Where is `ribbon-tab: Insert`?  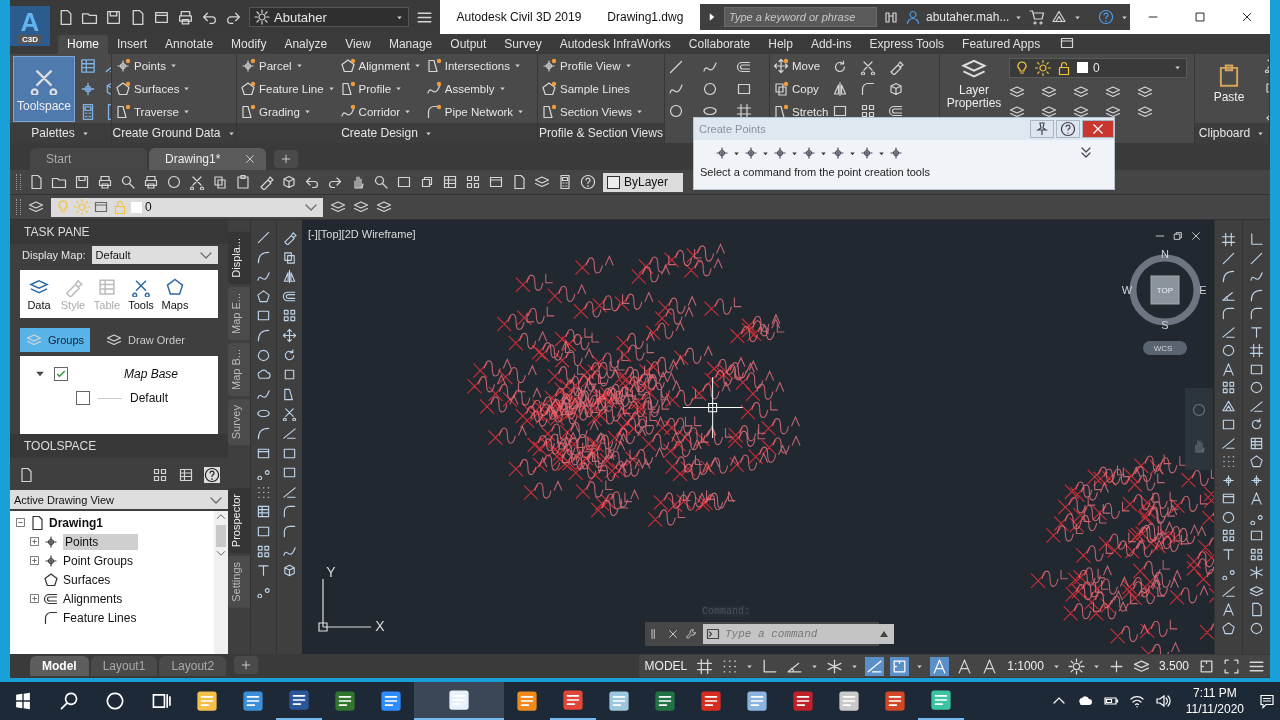 ribbon-tab: Insert is located at coordinates (132, 44).